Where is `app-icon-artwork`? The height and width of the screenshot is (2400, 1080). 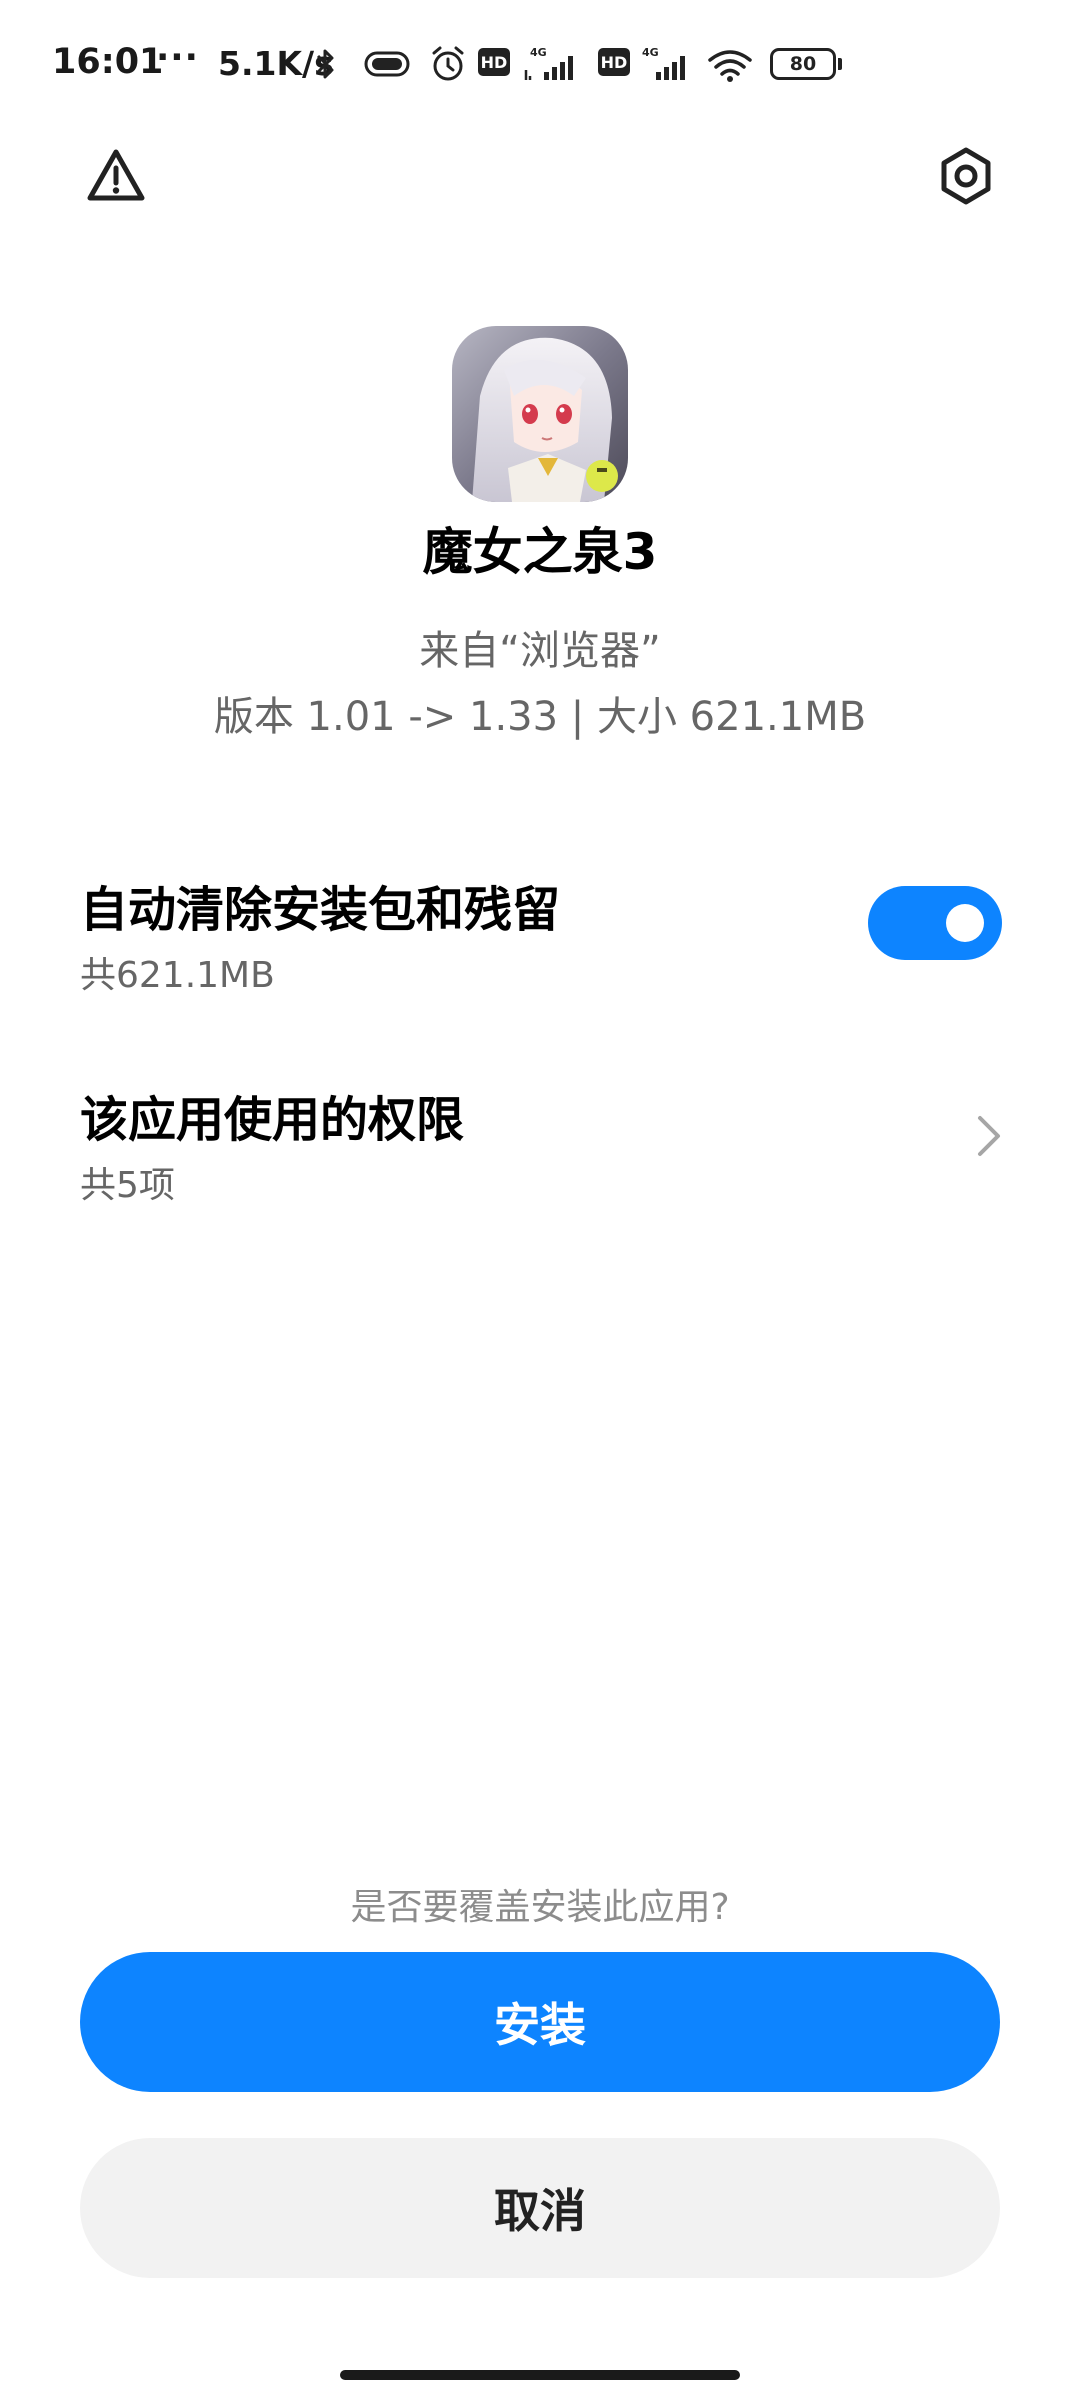 app-icon-artwork is located at coordinates (540, 414).